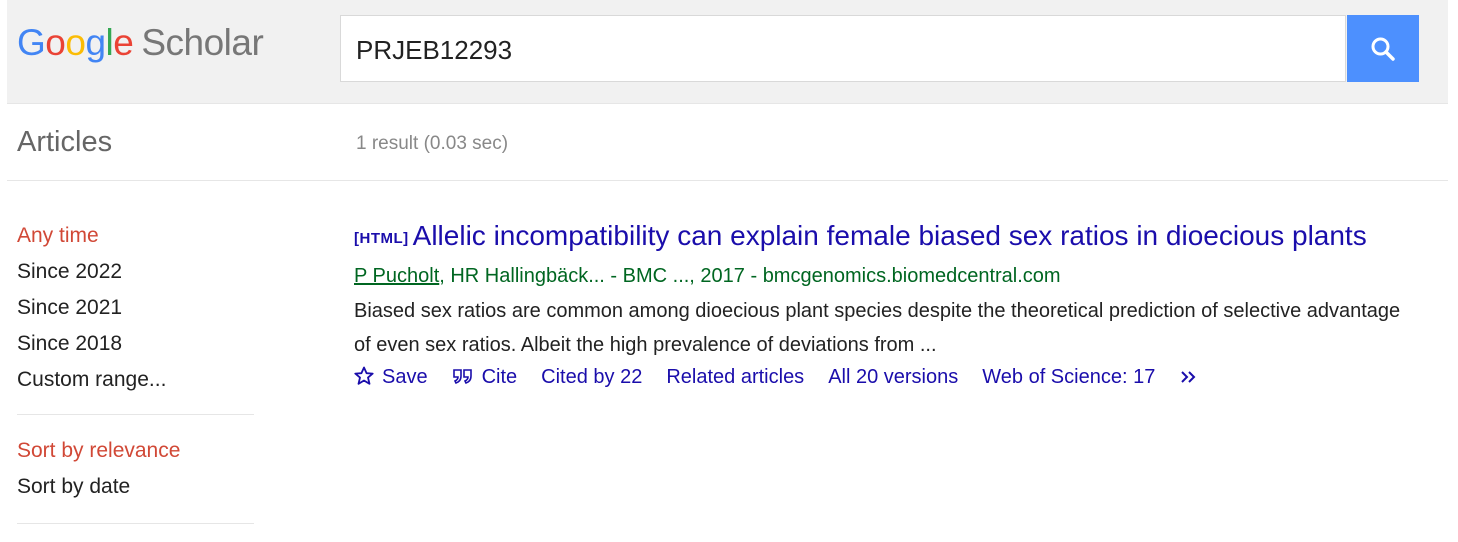 The width and height of the screenshot is (1458, 542). What do you see at coordinates (135, 344) in the screenshot?
I see `time-filter-2018: Since 2018` at bounding box center [135, 344].